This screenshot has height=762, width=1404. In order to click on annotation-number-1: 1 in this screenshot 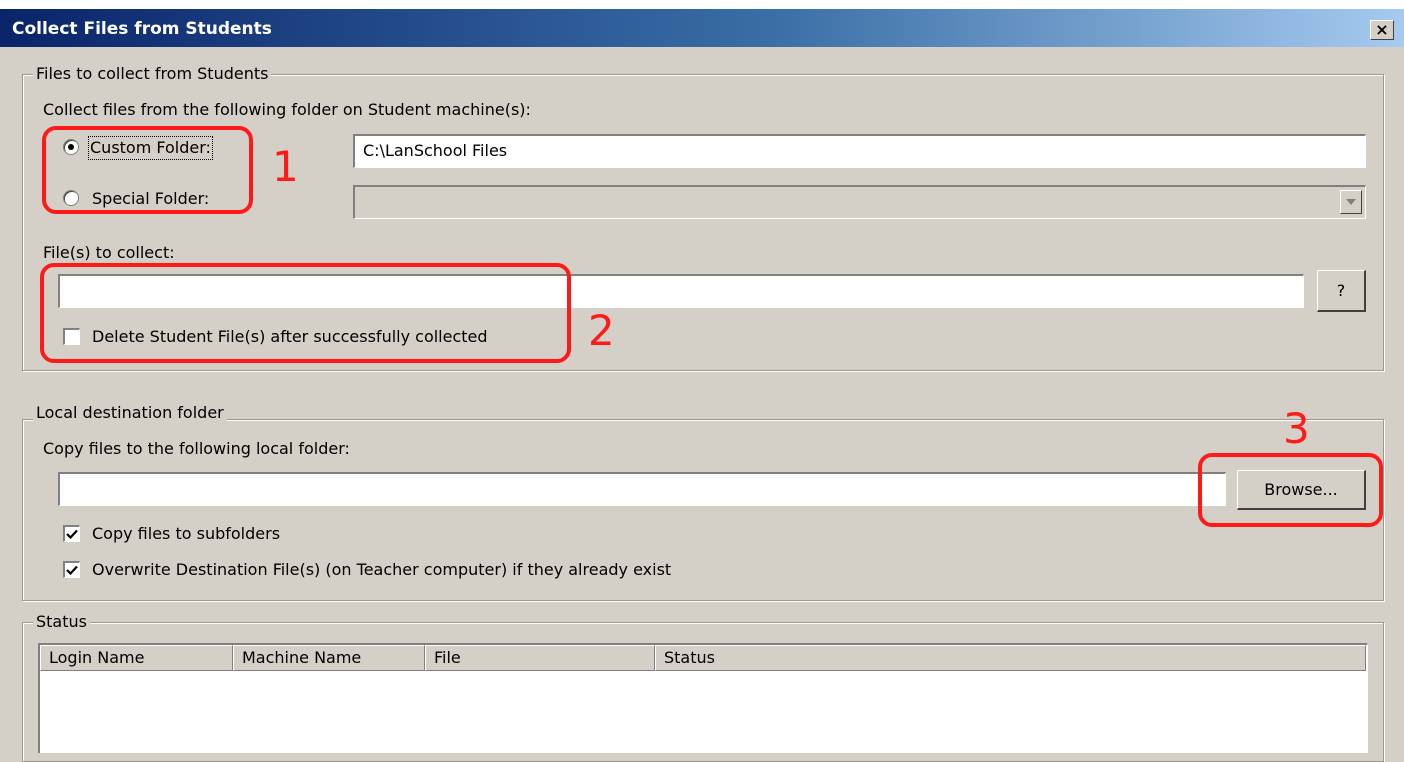, I will do `click(285, 166)`.